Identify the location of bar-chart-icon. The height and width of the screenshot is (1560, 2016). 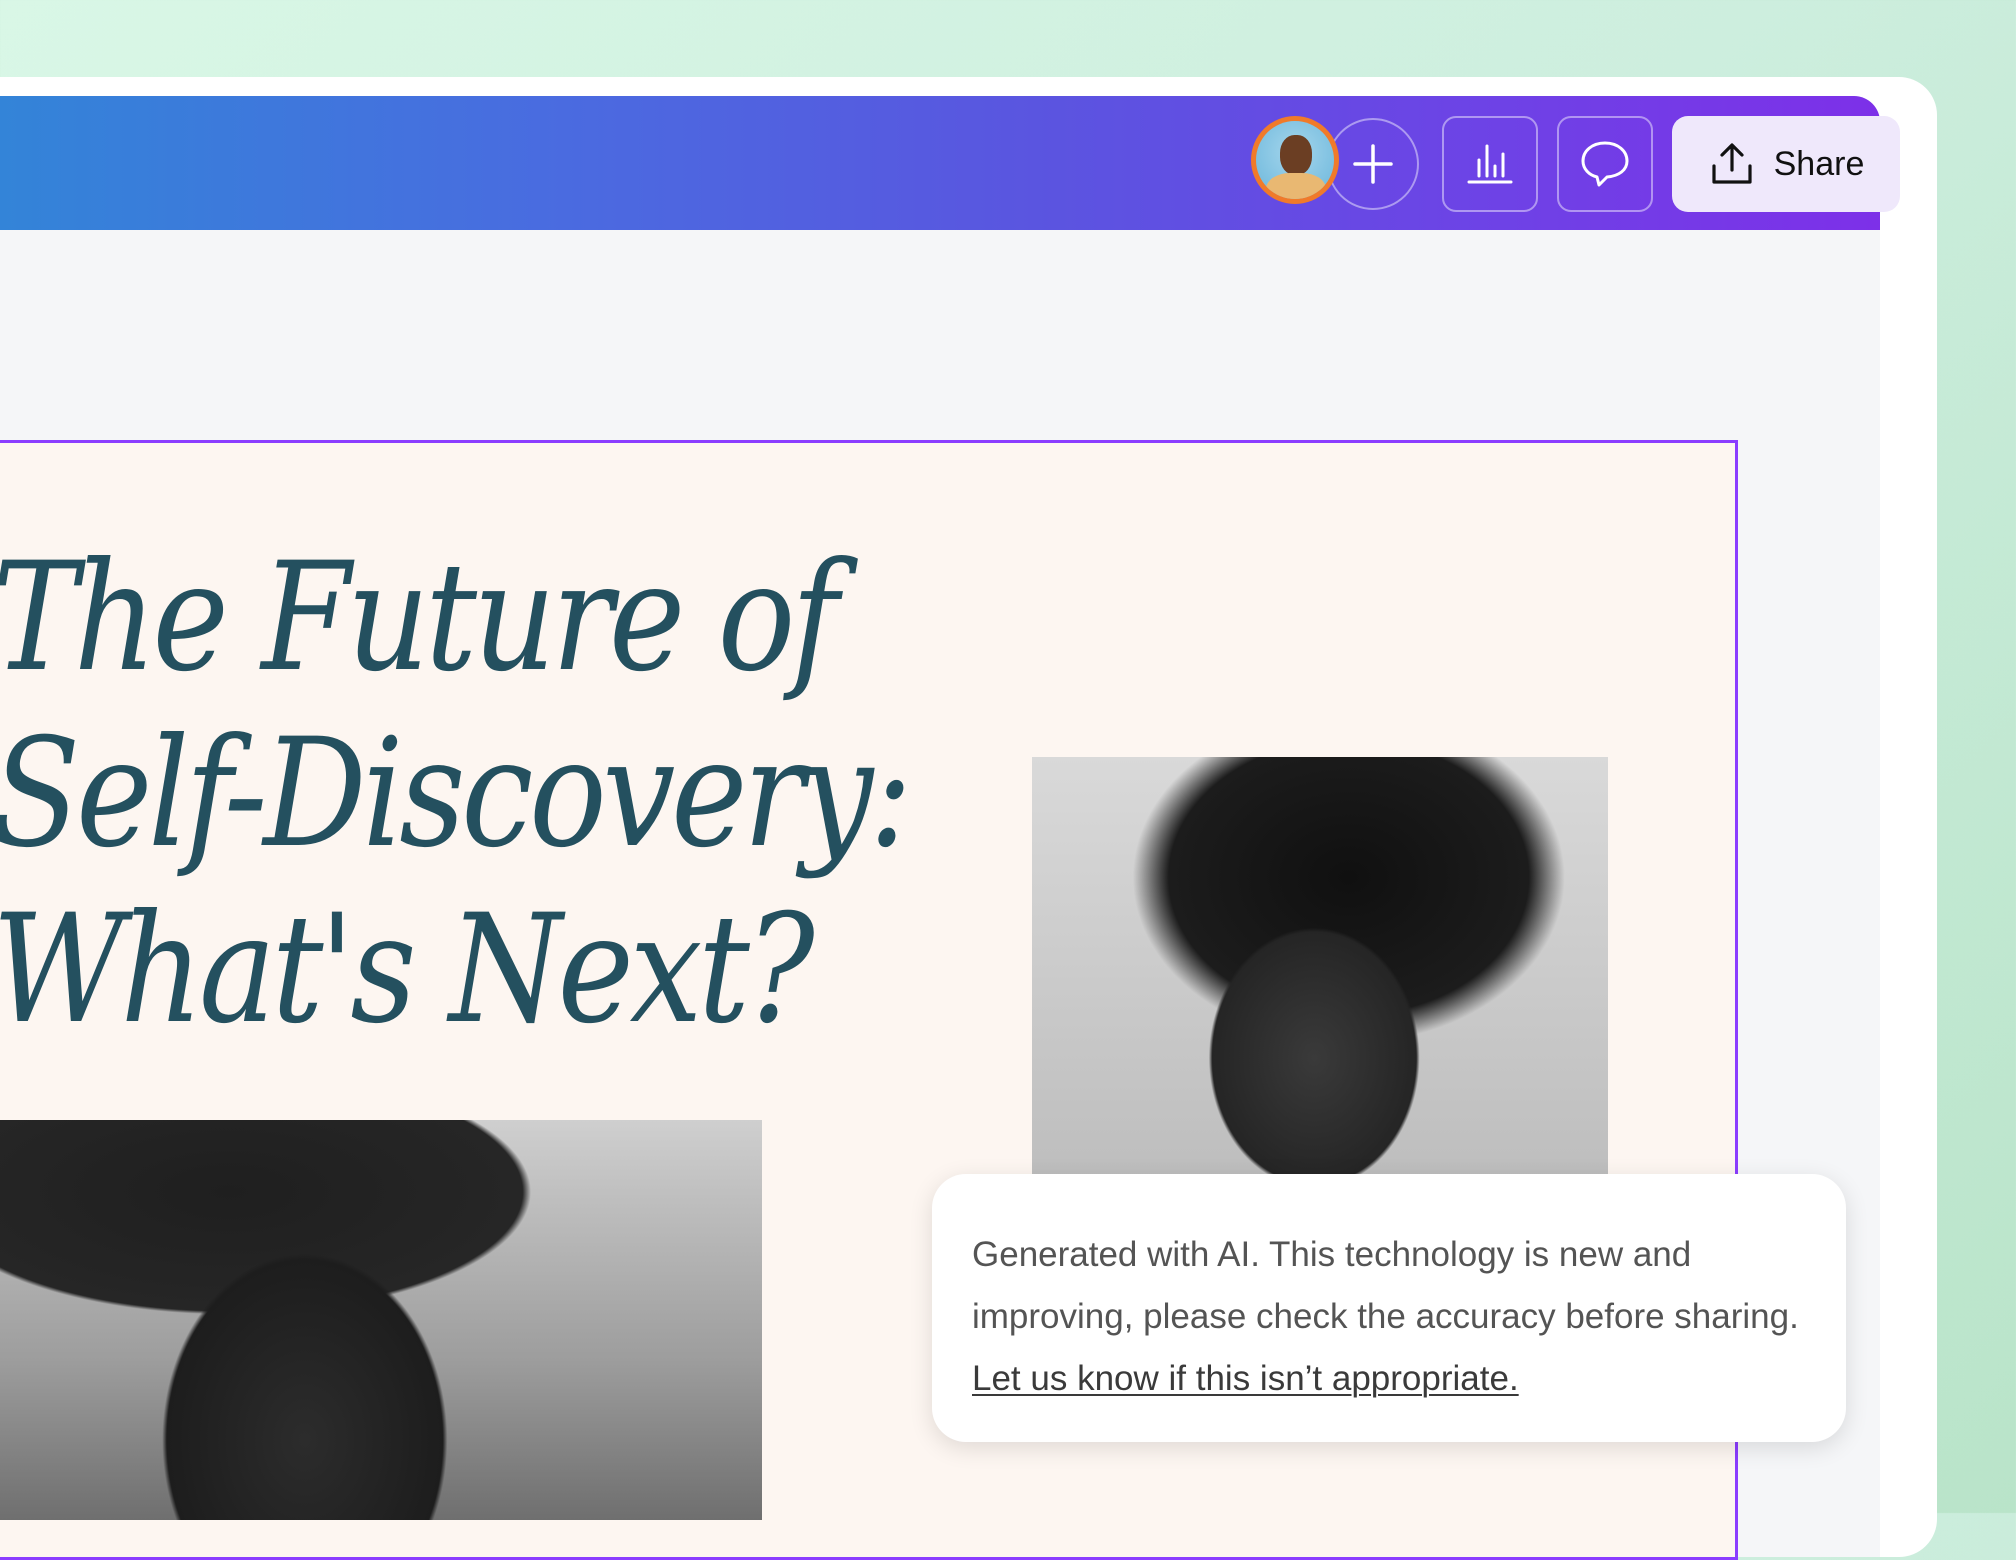
(1490, 164).